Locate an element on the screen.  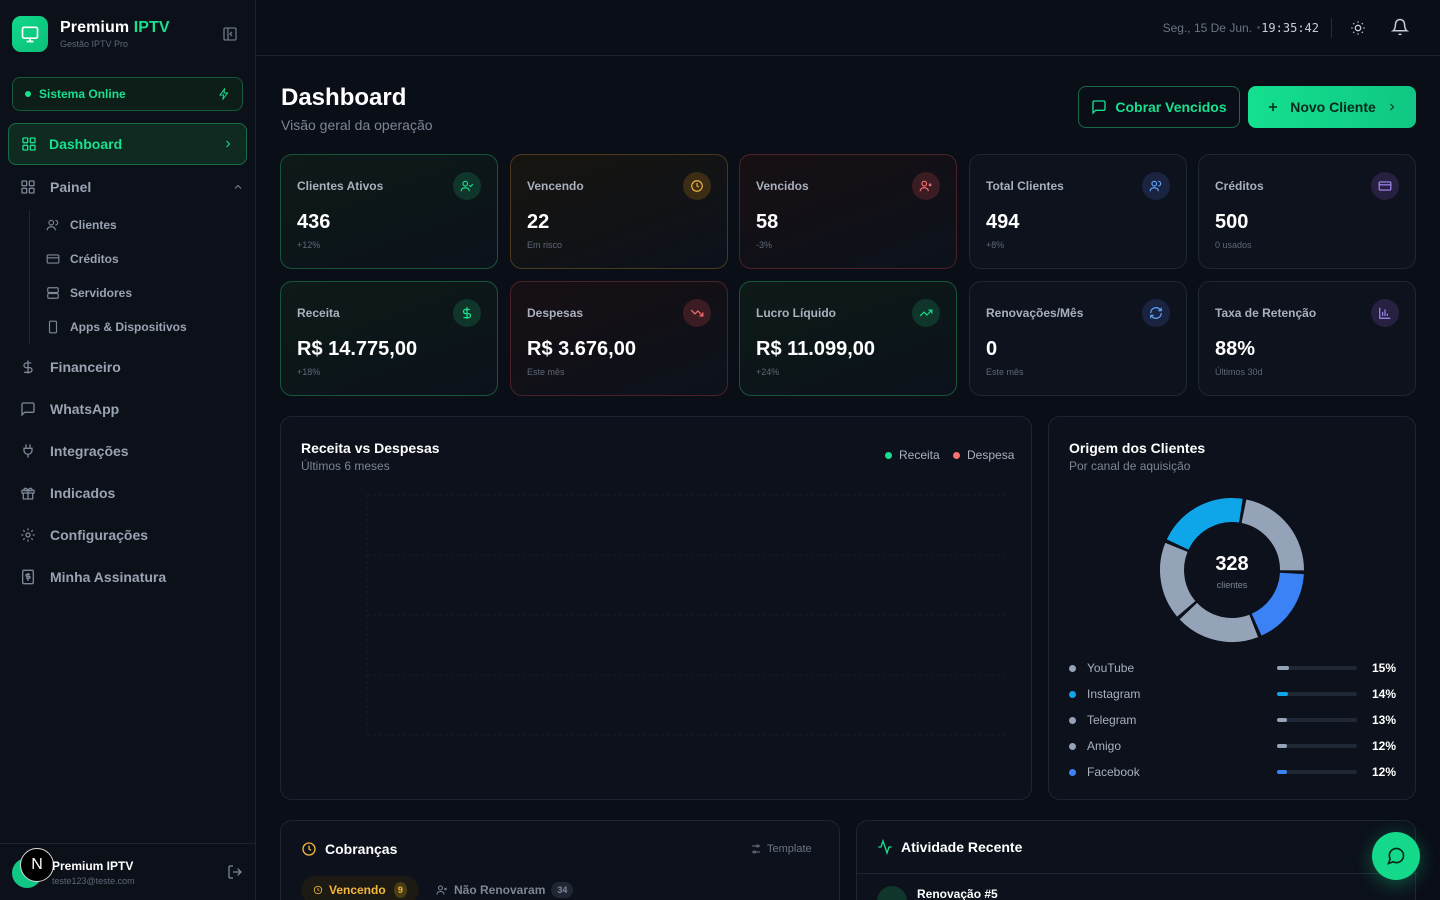
nav-financeiro: Financeiro is located at coordinates (132, 367).